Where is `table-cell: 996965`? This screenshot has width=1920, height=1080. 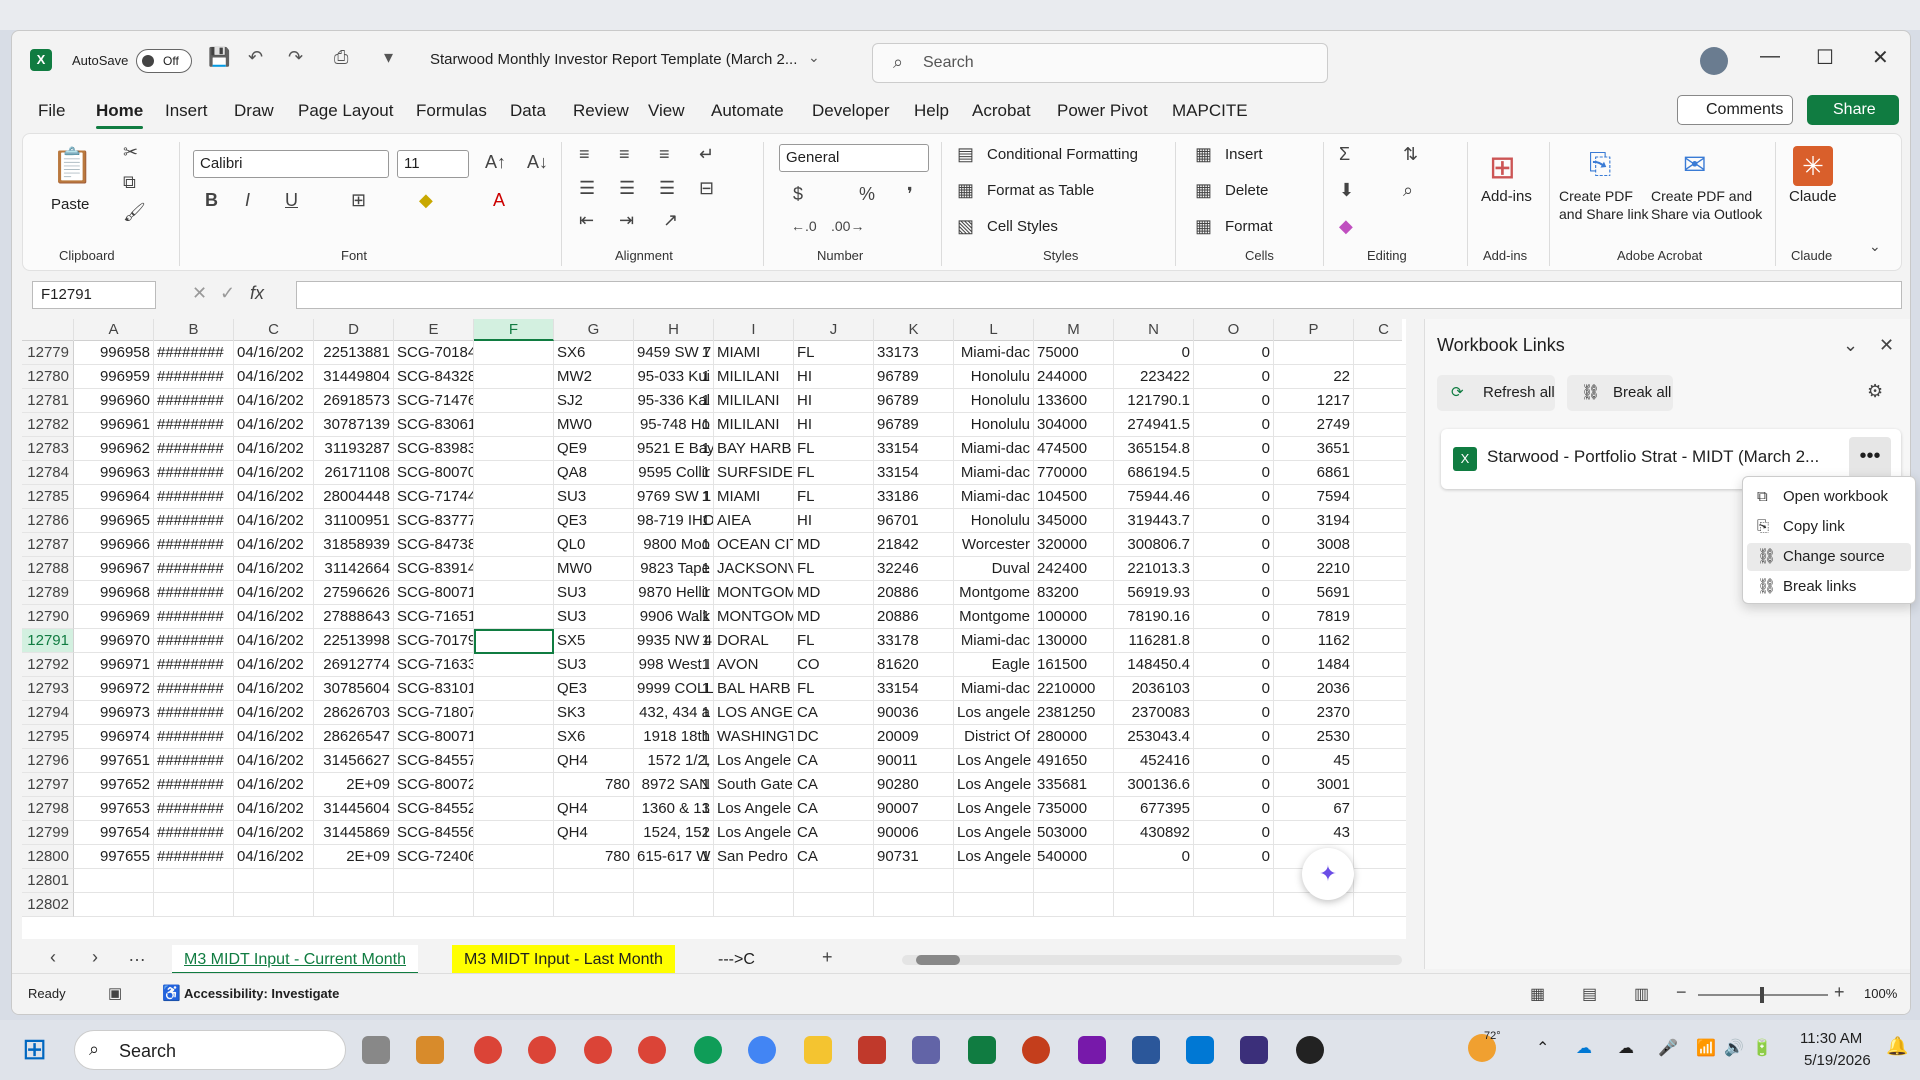 table-cell: 996965 is located at coordinates (114, 521).